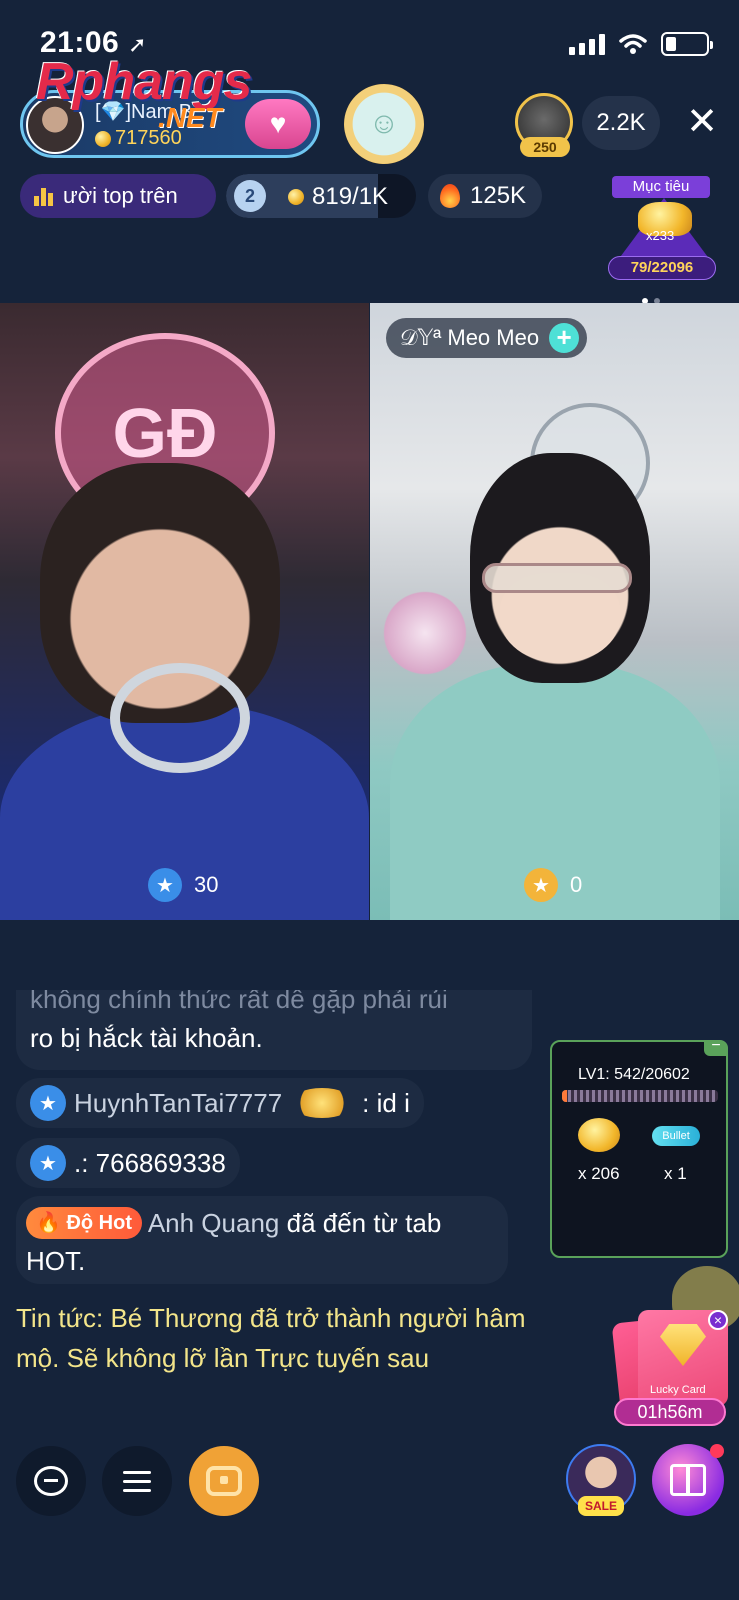 This screenshot has height=1600, width=739. What do you see at coordinates (214, 1223) in the screenshot?
I see `chat-username: Anh Quang` at bounding box center [214, 1223].